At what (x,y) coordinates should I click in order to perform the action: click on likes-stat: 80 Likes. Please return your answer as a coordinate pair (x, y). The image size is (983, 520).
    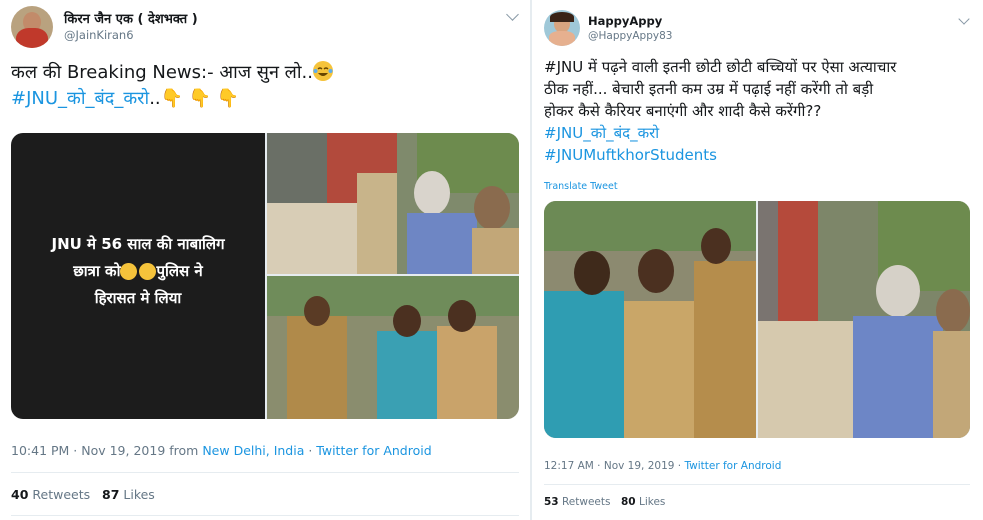
    Looking at the image, I should click on (643, 502).